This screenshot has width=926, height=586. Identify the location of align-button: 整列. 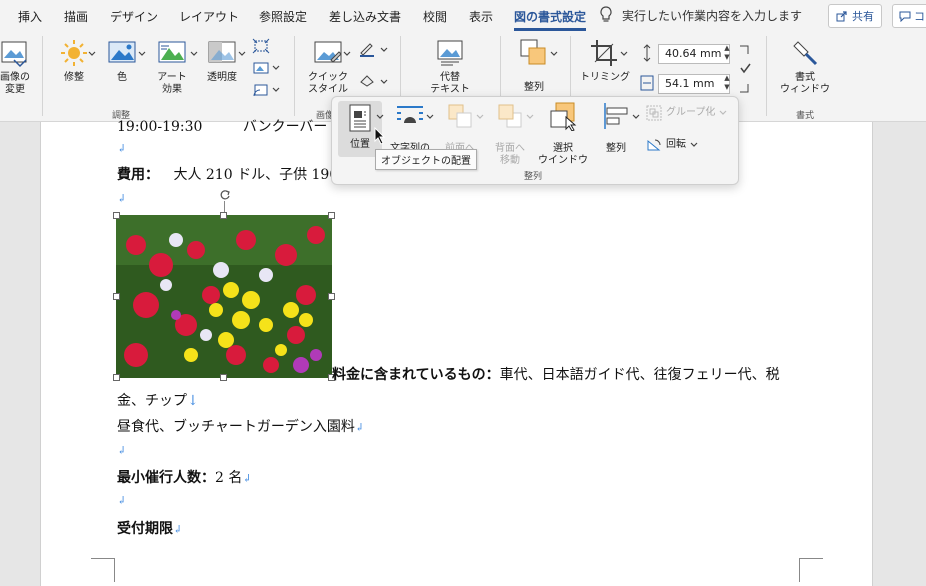
(616, 128).